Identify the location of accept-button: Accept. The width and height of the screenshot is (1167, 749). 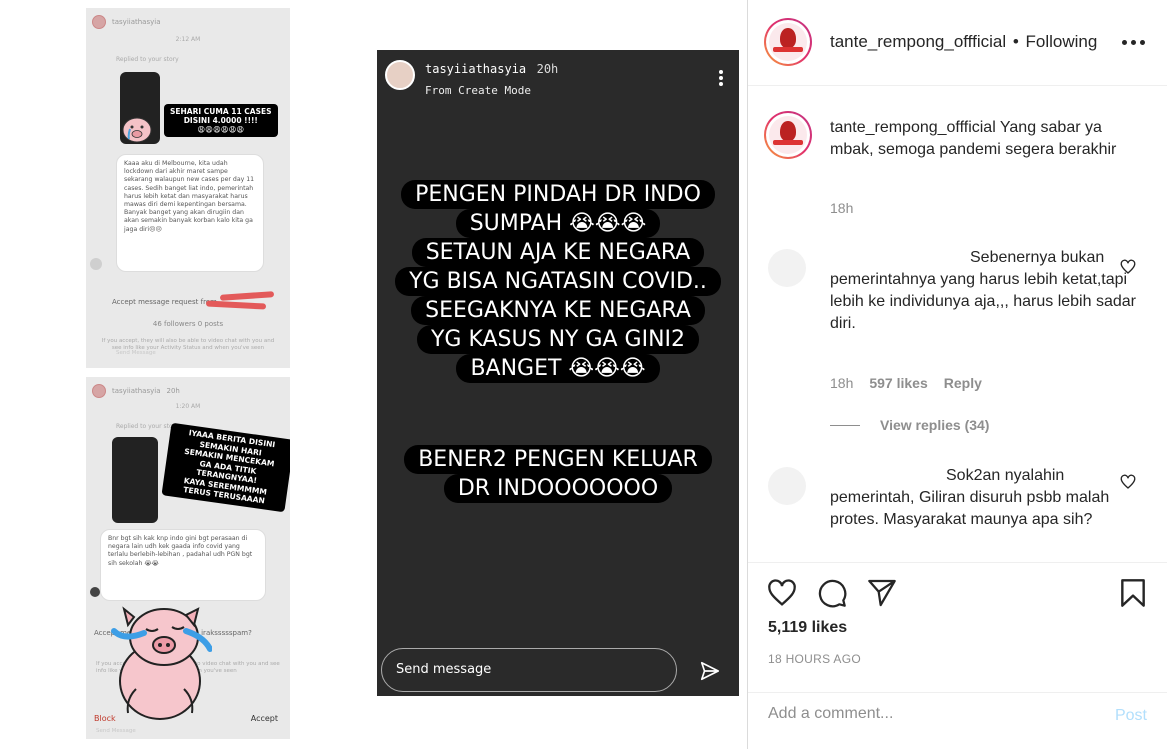
(264, 718).